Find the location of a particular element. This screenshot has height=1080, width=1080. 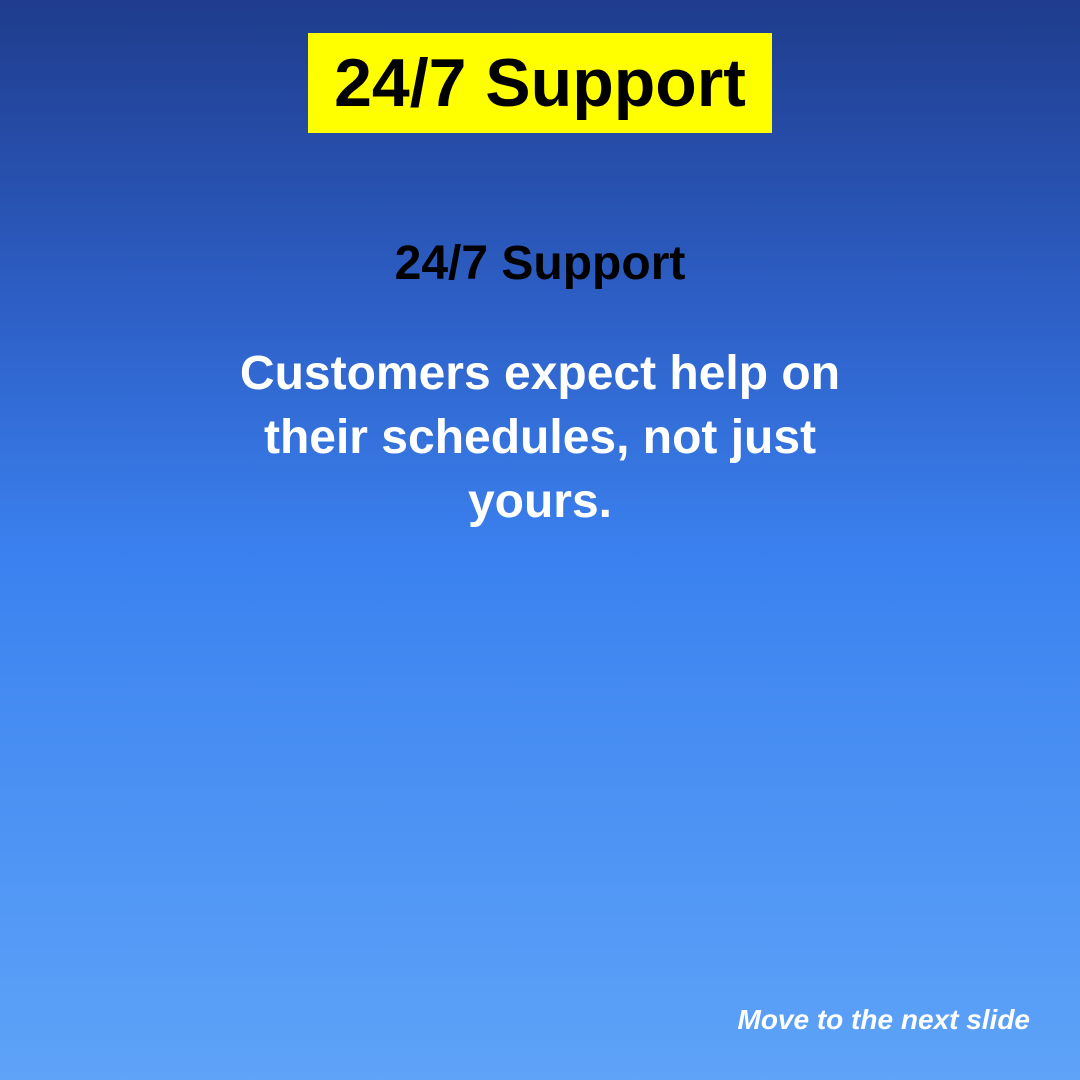

title-banner: 24/7 Support is located at coordinates (540, 83).